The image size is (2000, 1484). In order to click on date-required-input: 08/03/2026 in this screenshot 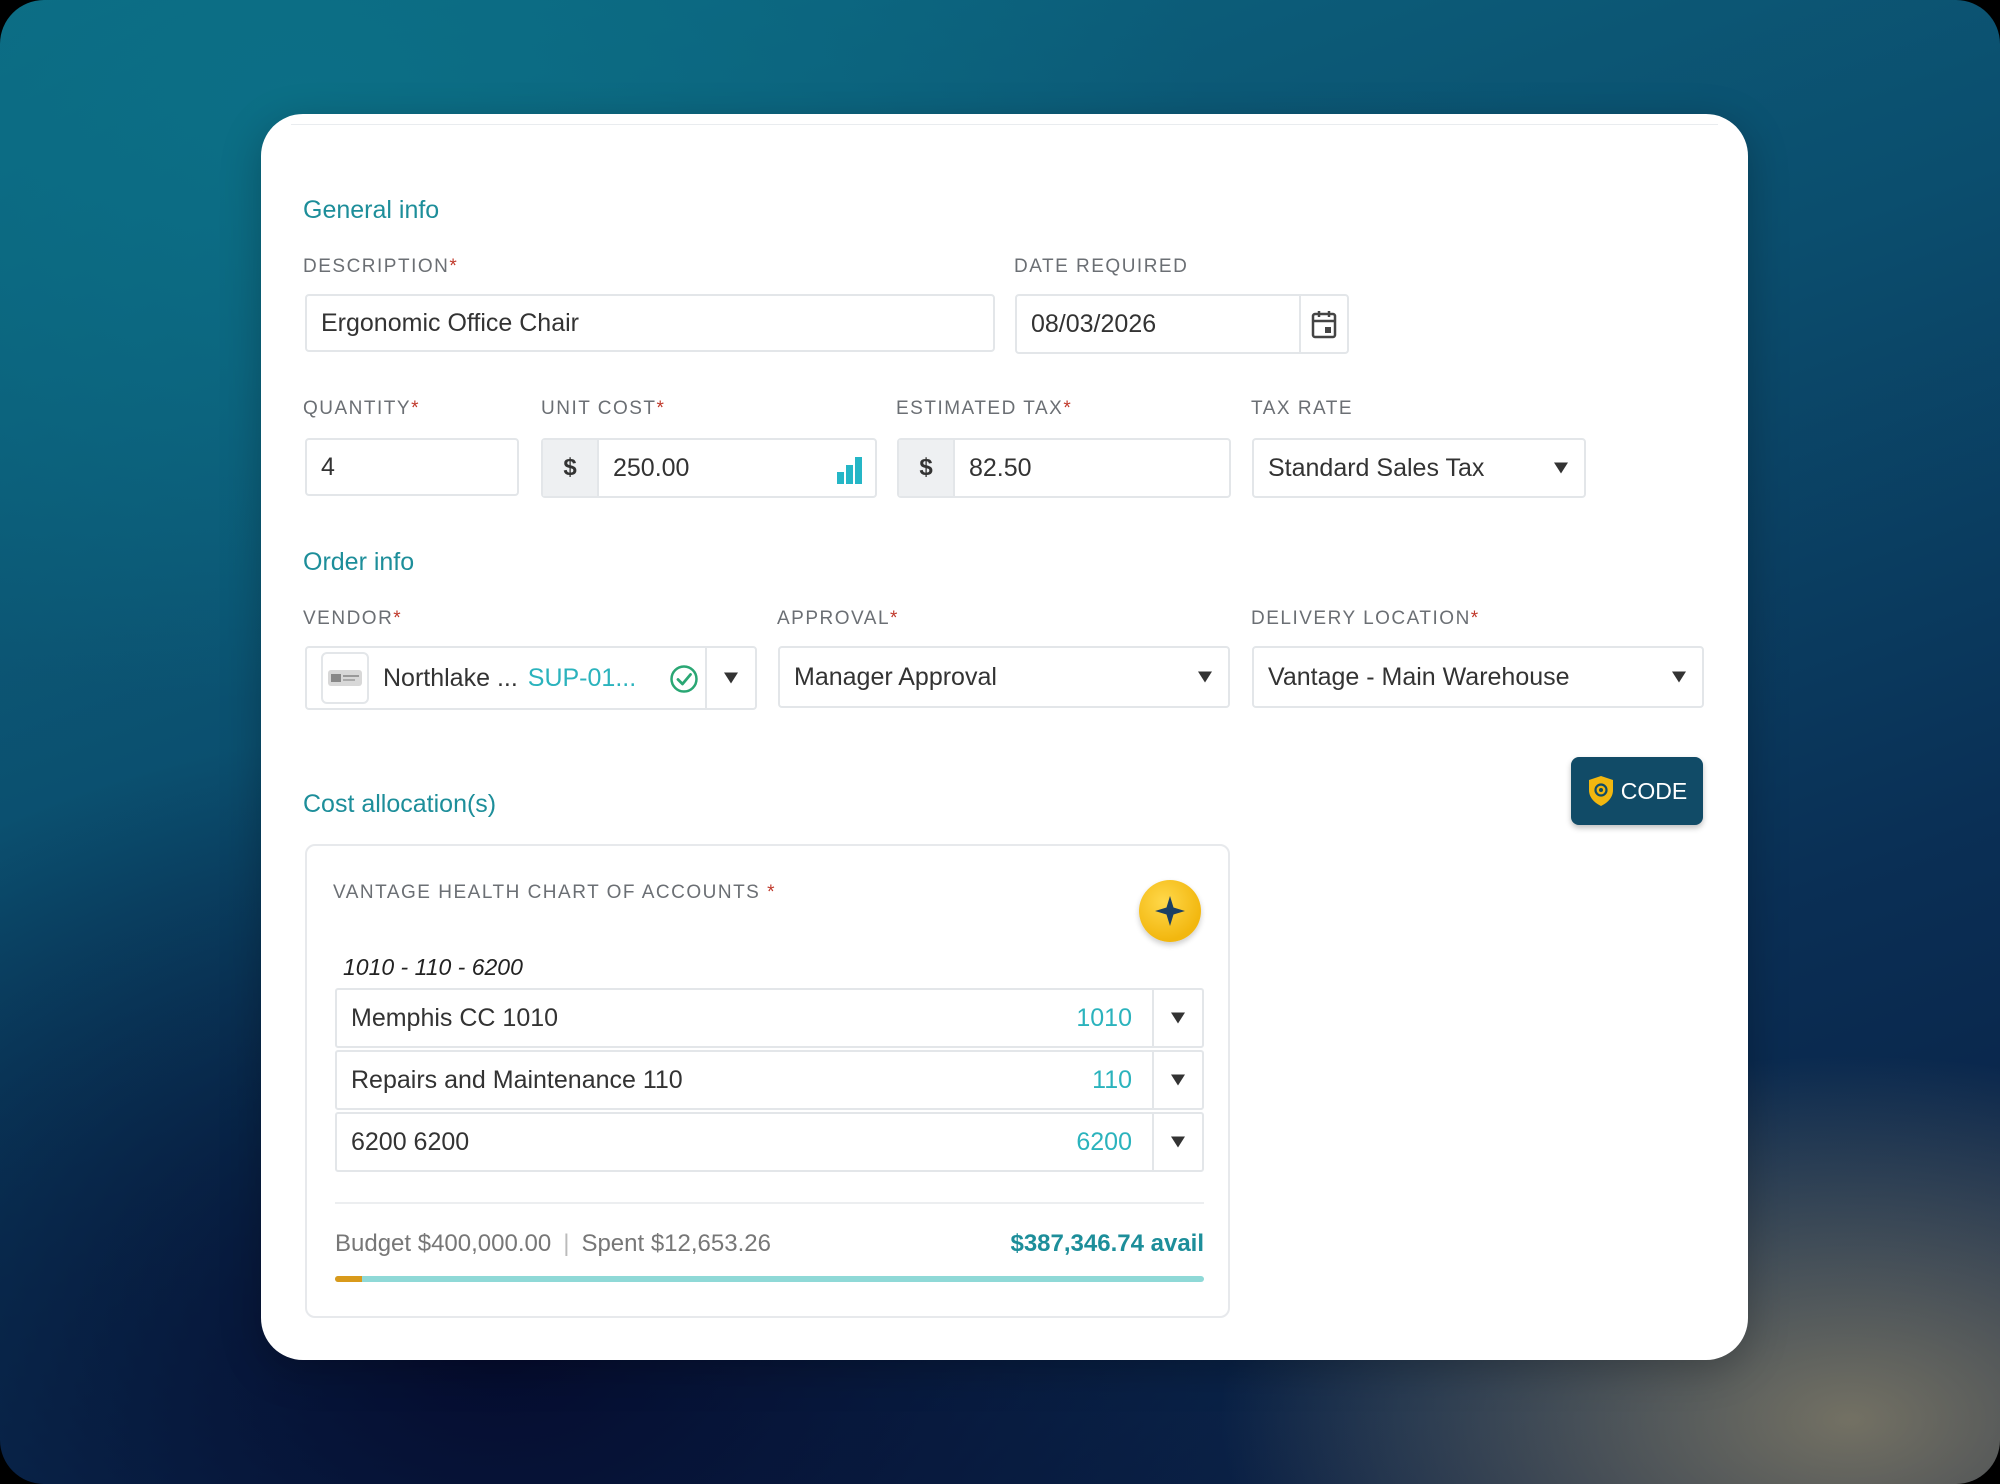, I will do `click(1182, 324)`.